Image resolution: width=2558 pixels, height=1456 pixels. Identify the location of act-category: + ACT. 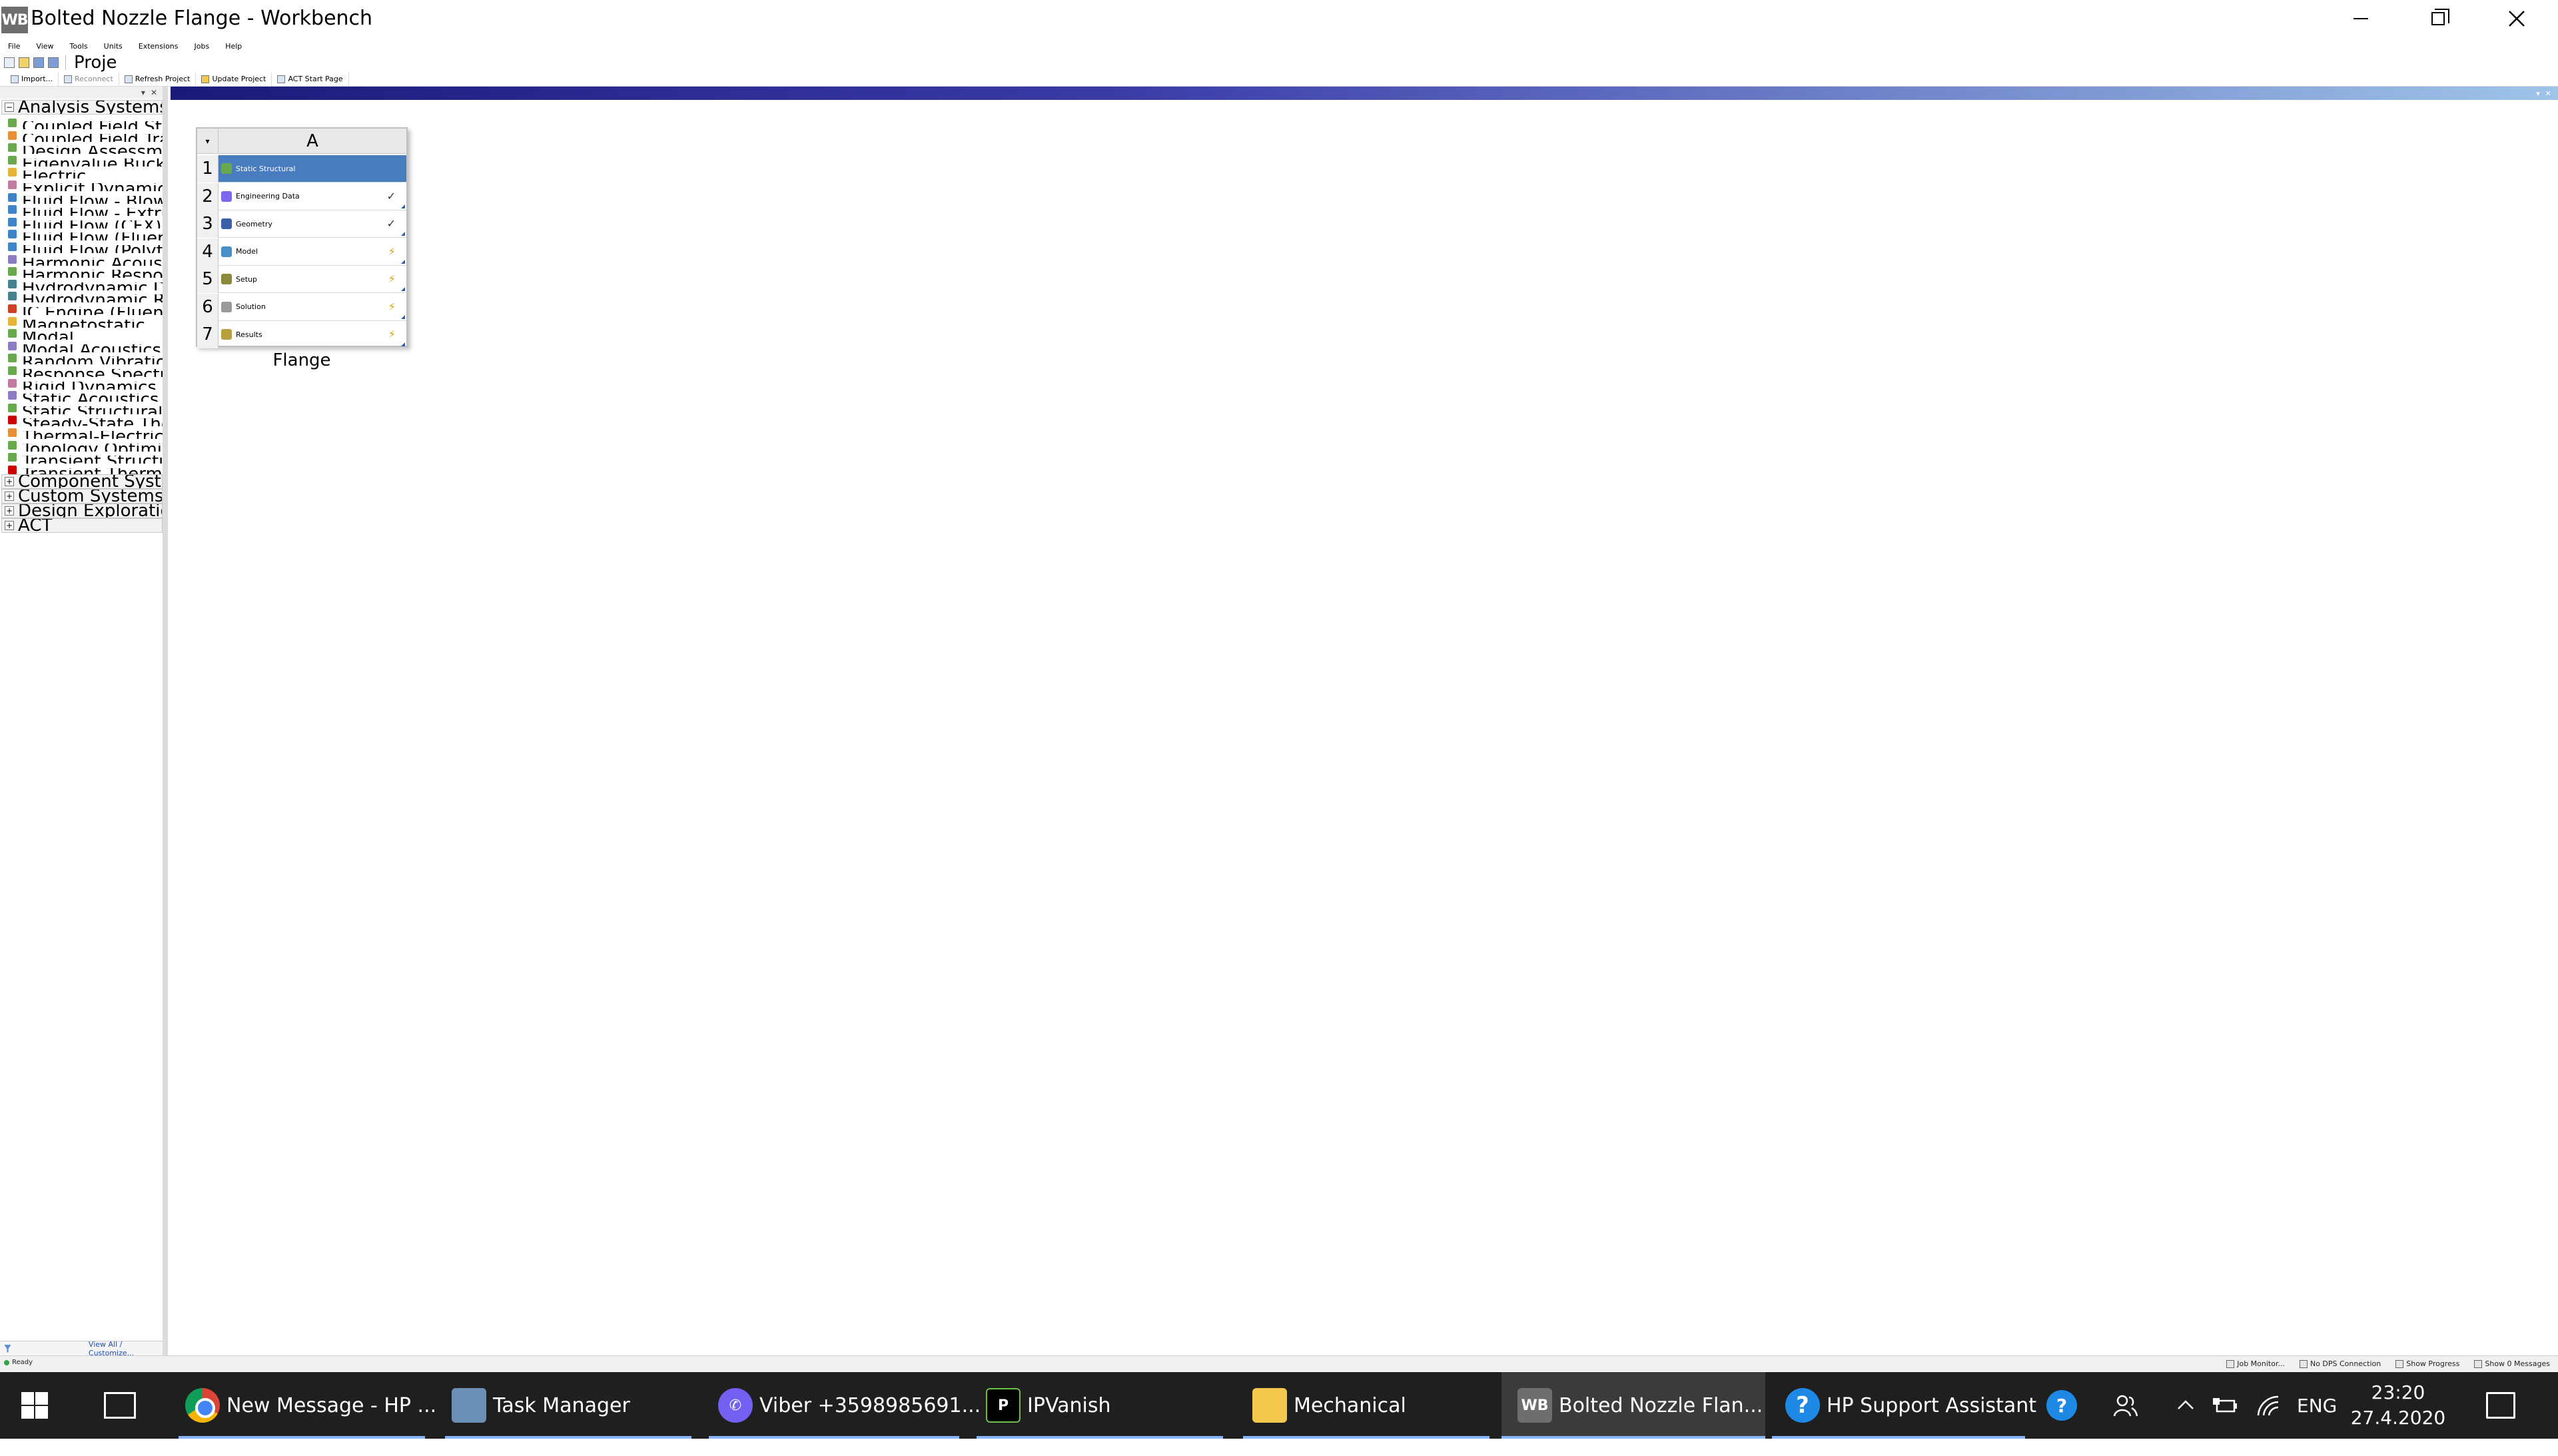
(82, 525).